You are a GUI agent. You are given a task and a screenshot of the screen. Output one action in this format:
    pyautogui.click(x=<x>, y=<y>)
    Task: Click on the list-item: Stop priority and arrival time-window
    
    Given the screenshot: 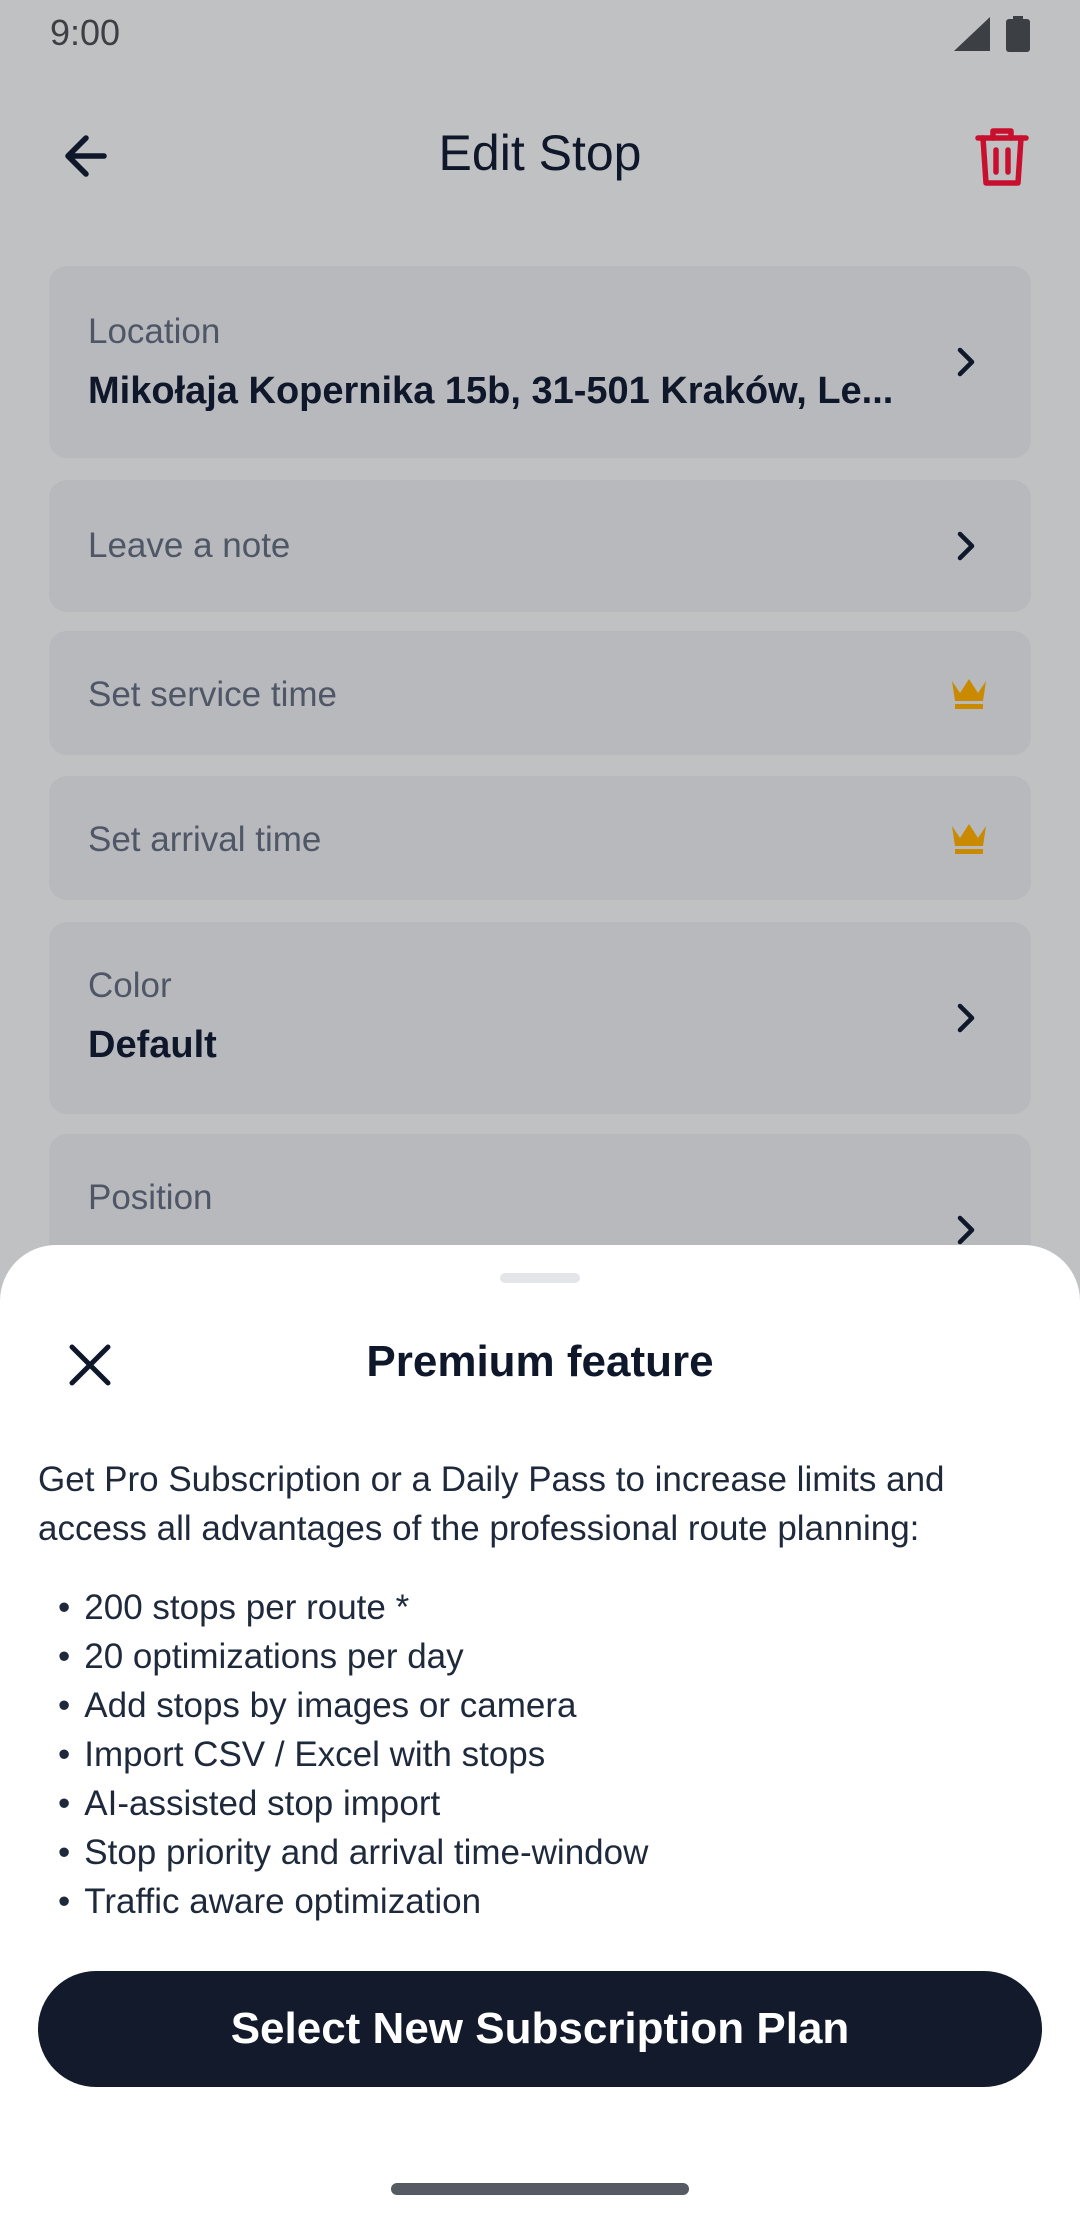 What is the action you would take?
    pyautogui.click(x=548, y=1852)
    